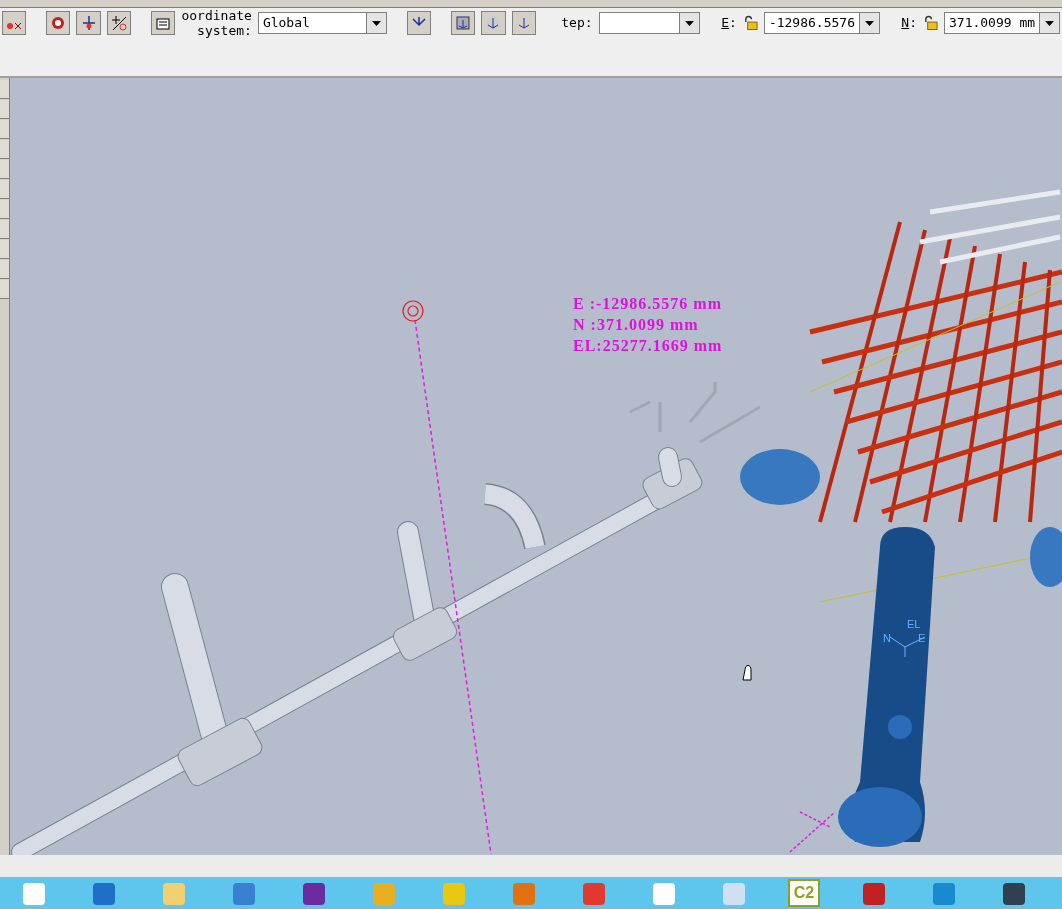 This screenshot has width=1062, height=909. What do you see at coordinates (909, 23) in the screenshot?
I see `n-label: N:` at bounding box center [909, 23].